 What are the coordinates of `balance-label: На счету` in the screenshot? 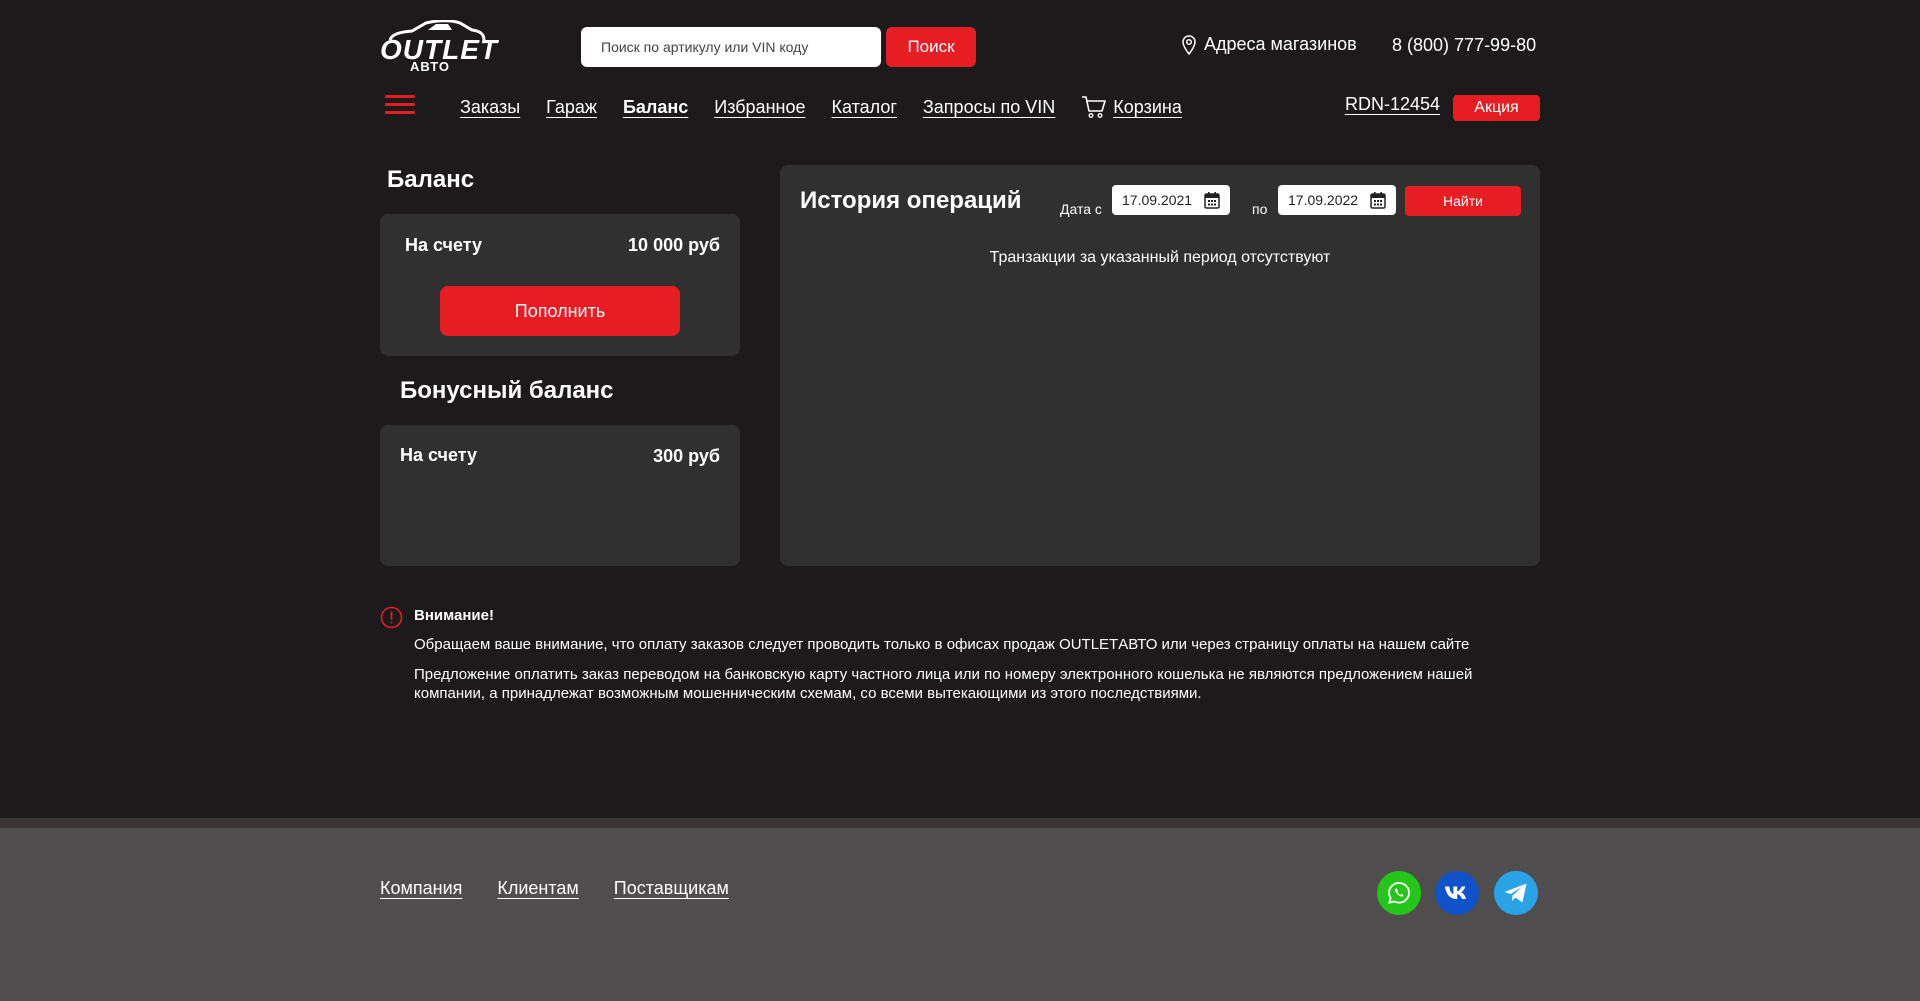 It's located at (444, 245).